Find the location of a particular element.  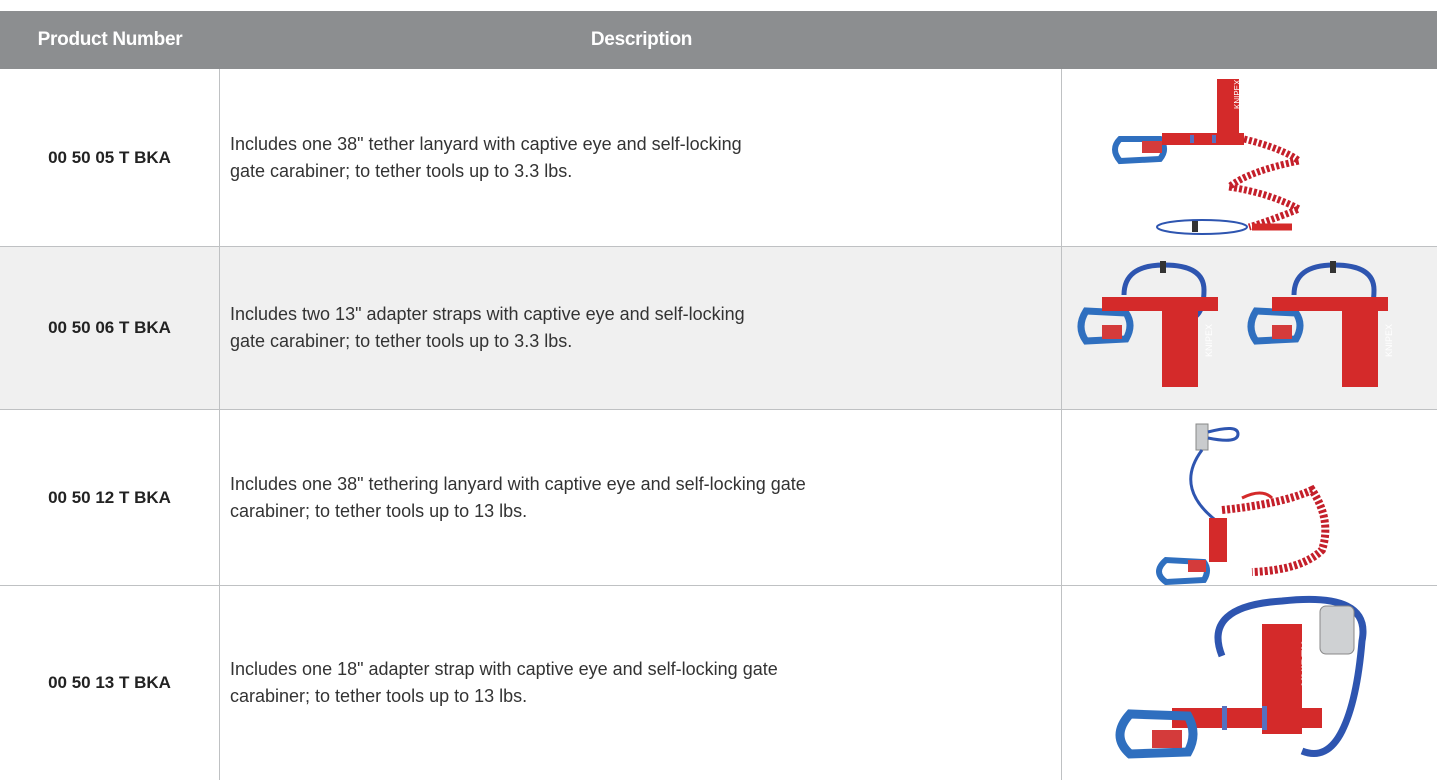

product-image-cell is located at coordinates (1249, 497).